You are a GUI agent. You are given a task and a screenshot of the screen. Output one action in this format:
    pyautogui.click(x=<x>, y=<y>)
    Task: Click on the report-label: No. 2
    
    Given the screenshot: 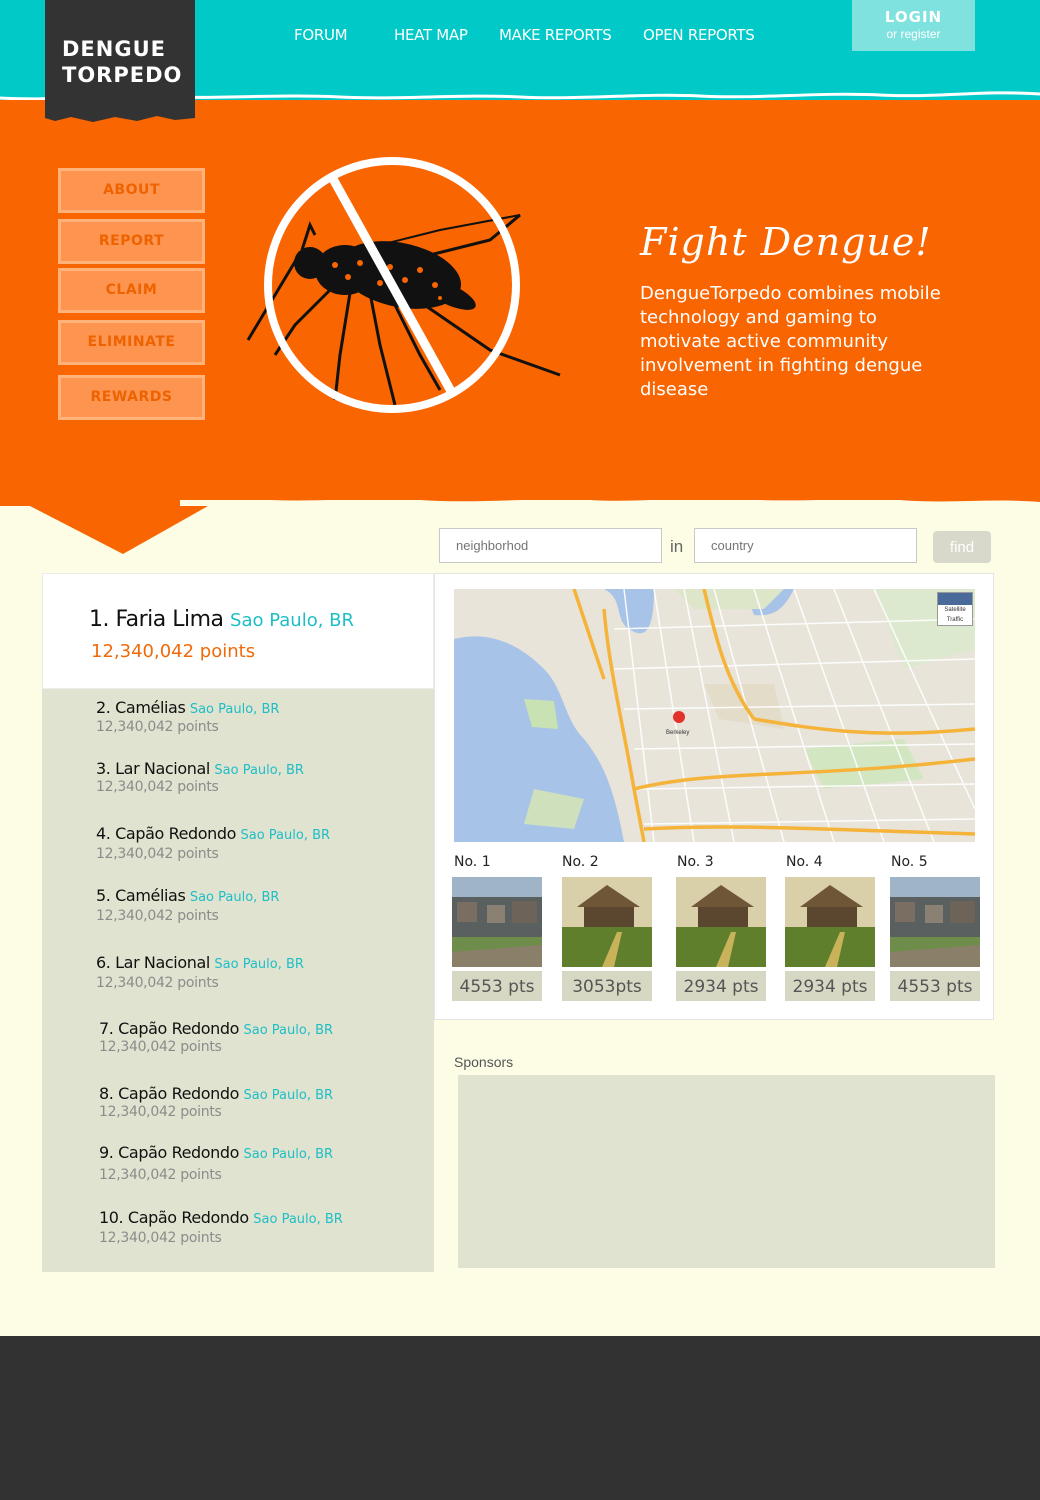 What is the action you would take?
    pyautogui.click(x=580, y=862)
    